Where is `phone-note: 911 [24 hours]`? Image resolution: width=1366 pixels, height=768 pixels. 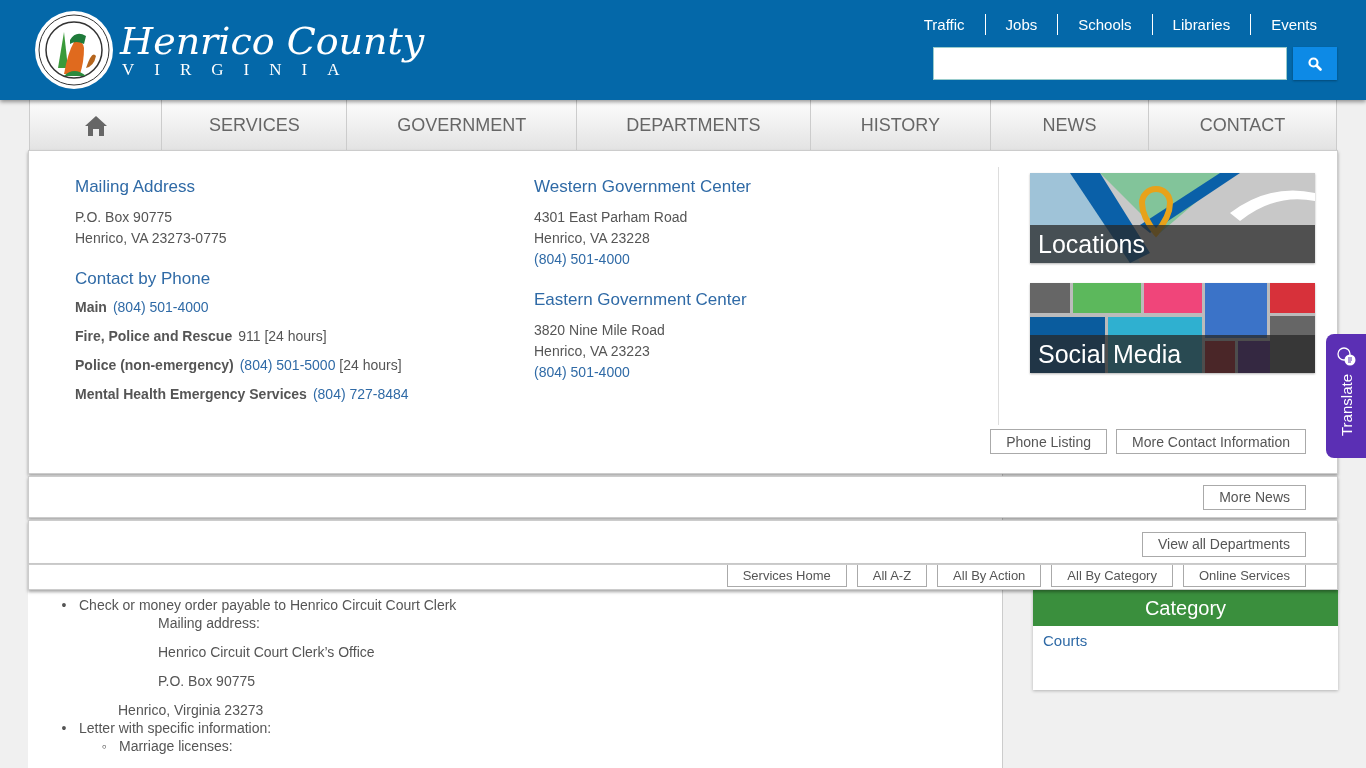 phone-note: 911 [24 hours] is located at coordinates (282, 336).